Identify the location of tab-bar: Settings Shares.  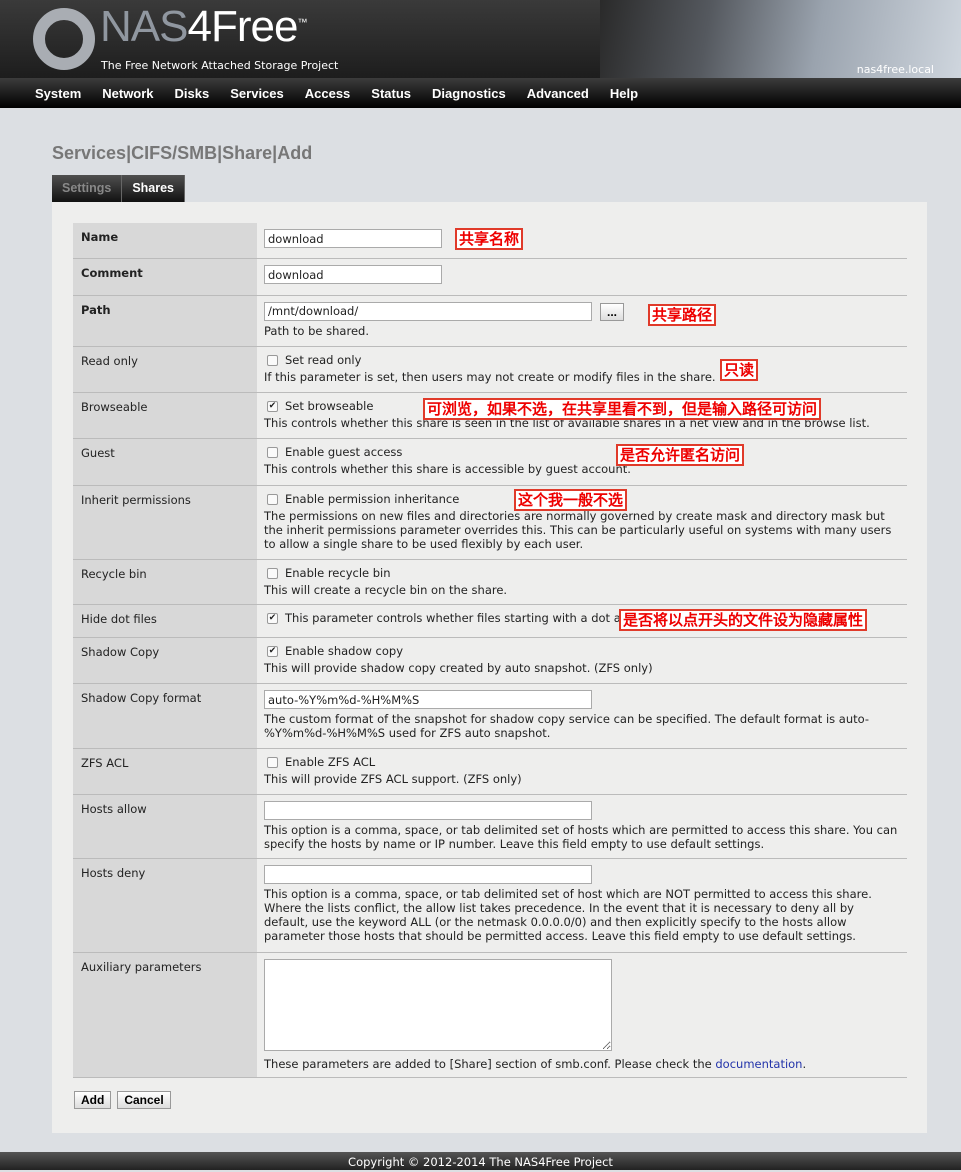
(119, 188).